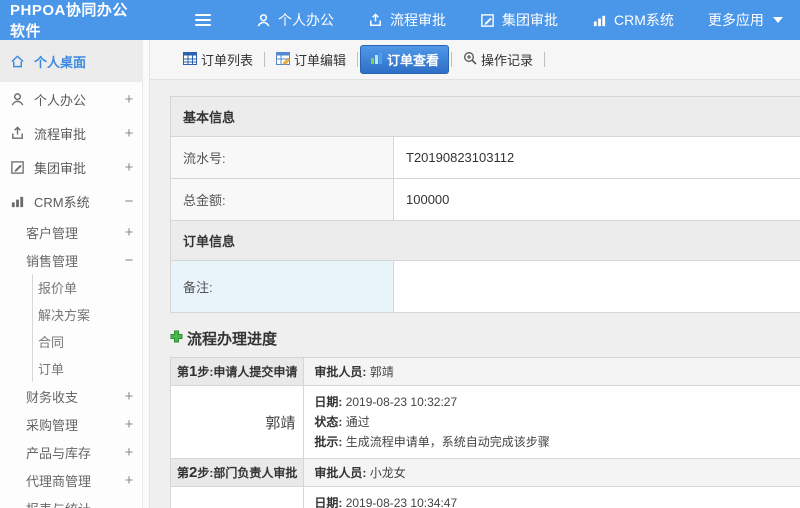 This screenshot has width=800, height=508. I want to click on nav-more-apps: 更多应用, so click(745, 20).